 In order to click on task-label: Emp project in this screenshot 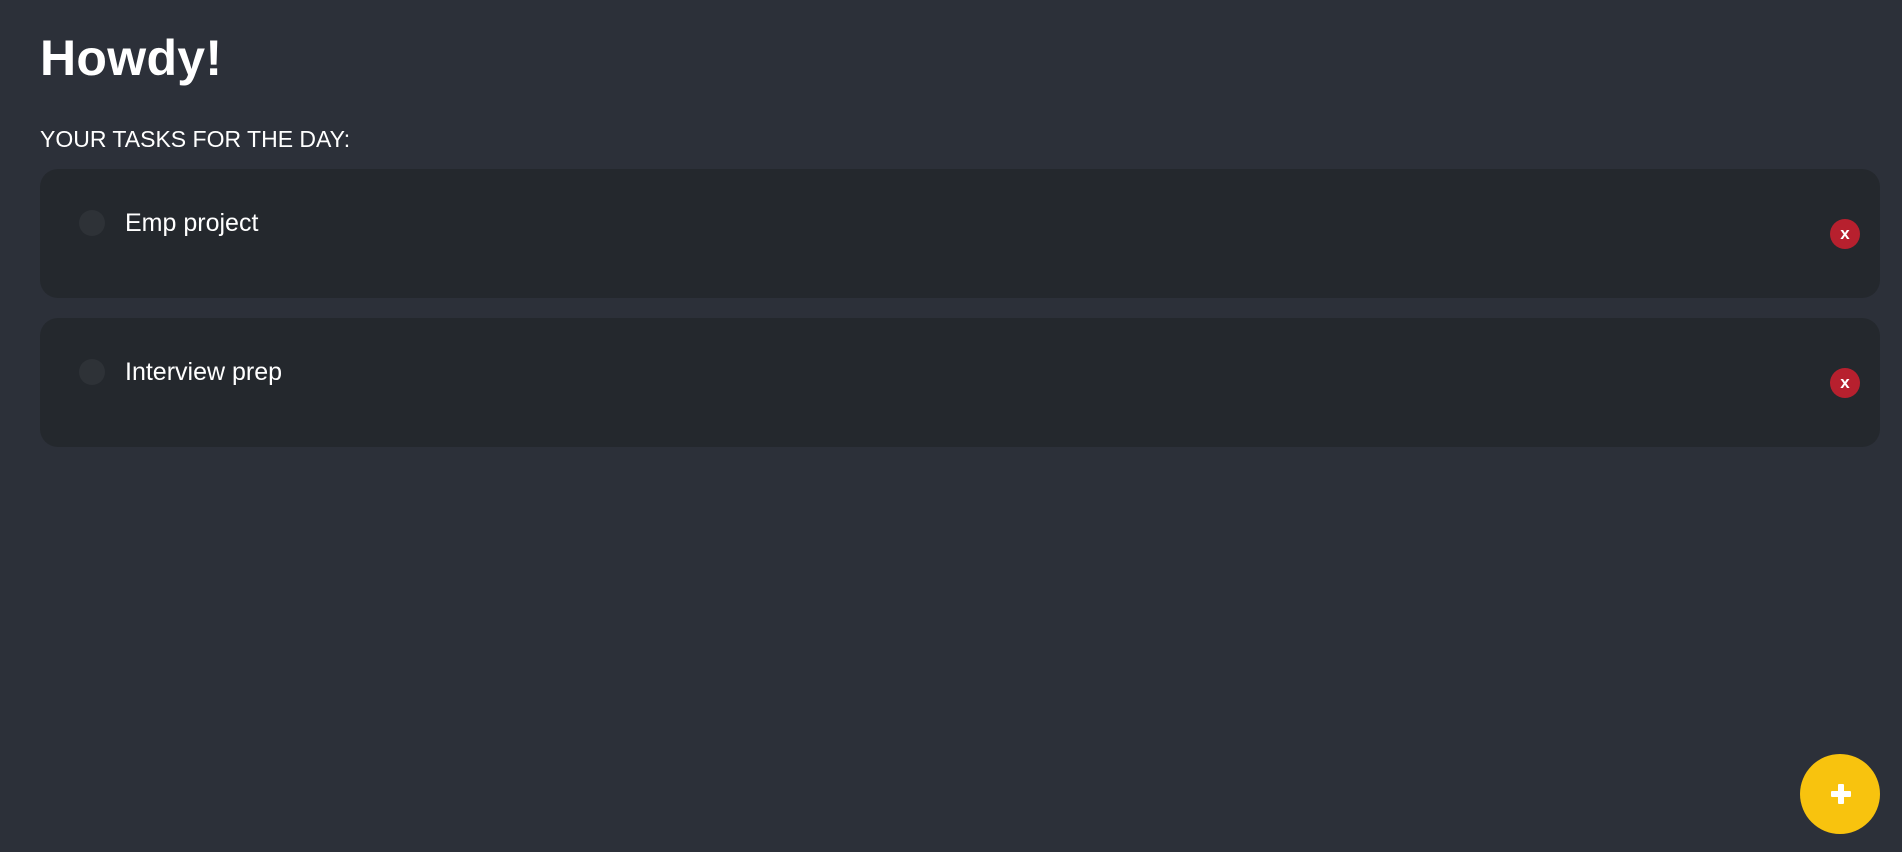, I will do `click(192, 223)`.